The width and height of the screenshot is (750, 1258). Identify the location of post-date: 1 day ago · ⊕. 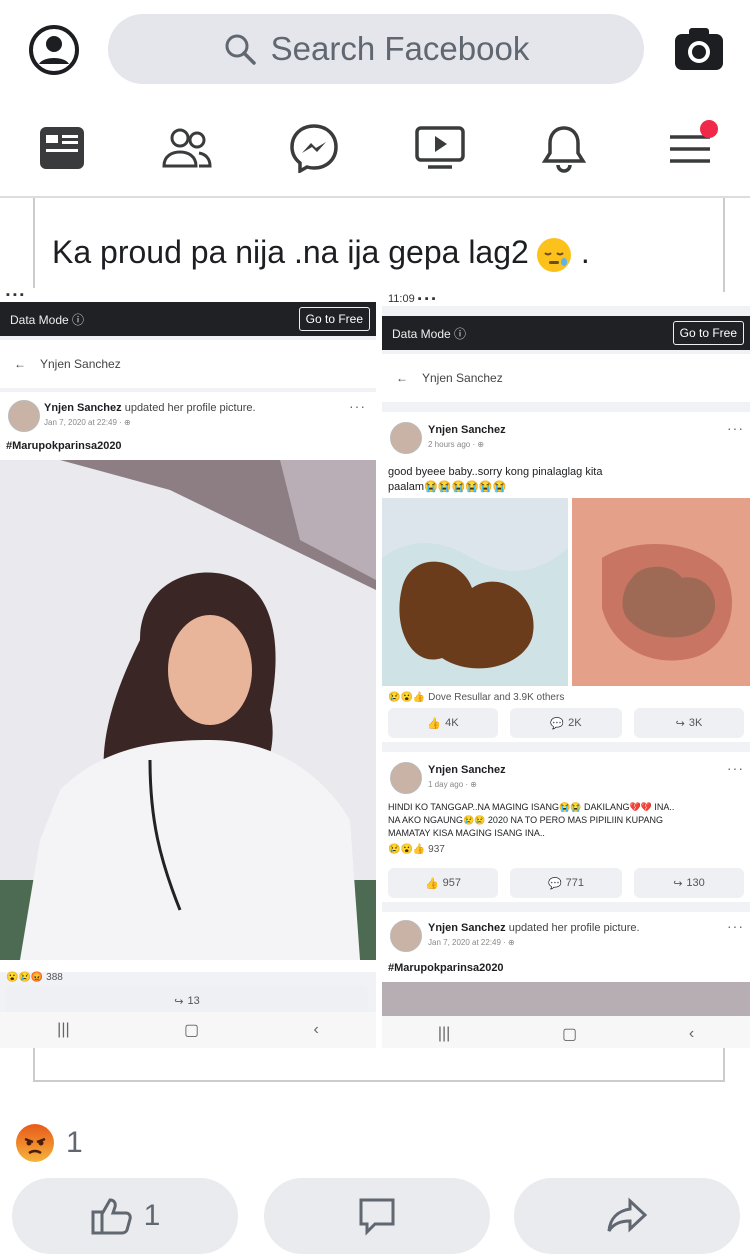
(452, 784).